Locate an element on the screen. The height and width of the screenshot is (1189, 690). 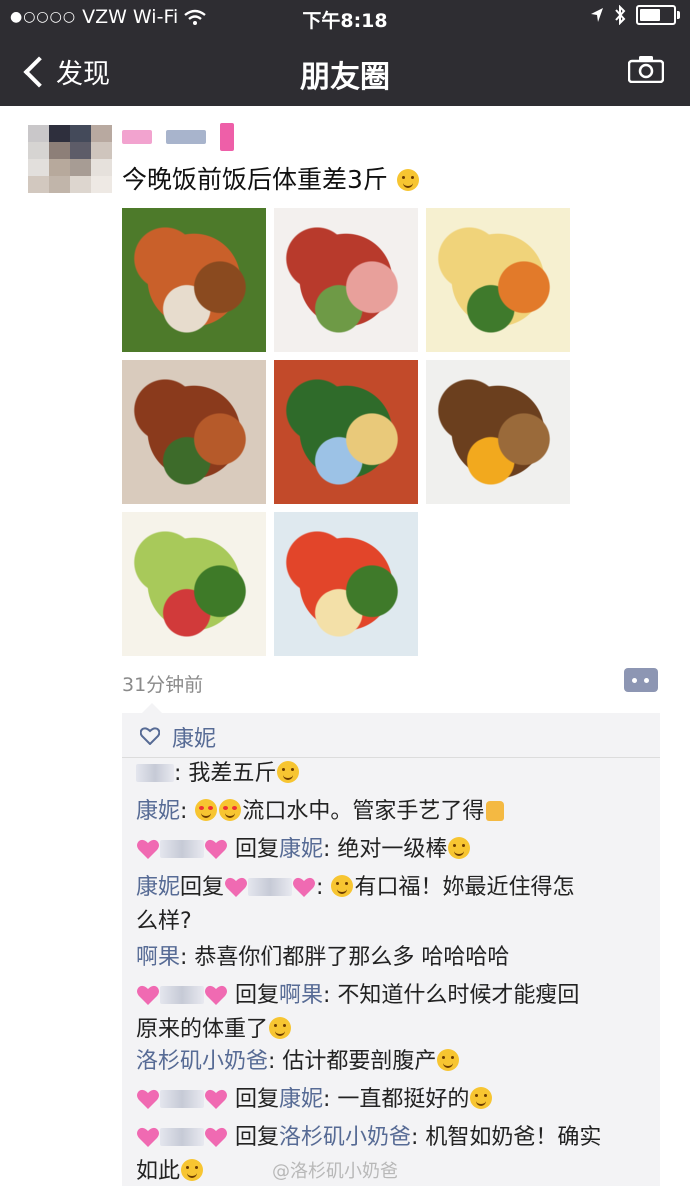
photo-roast-chicken is located at coordinates (194, 432).